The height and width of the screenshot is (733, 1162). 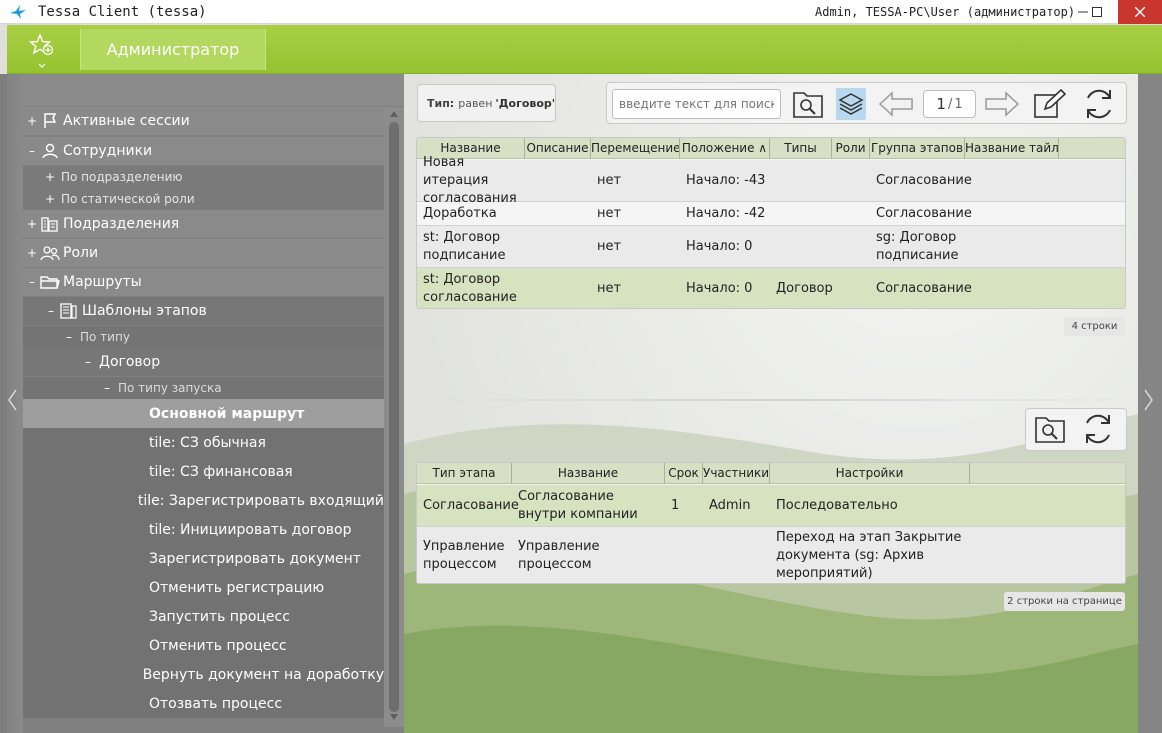 What do you see at coordinates (464, 473) in the screenshot?
I see `column-header: Тип этапа` at bounding box center [464, 473].